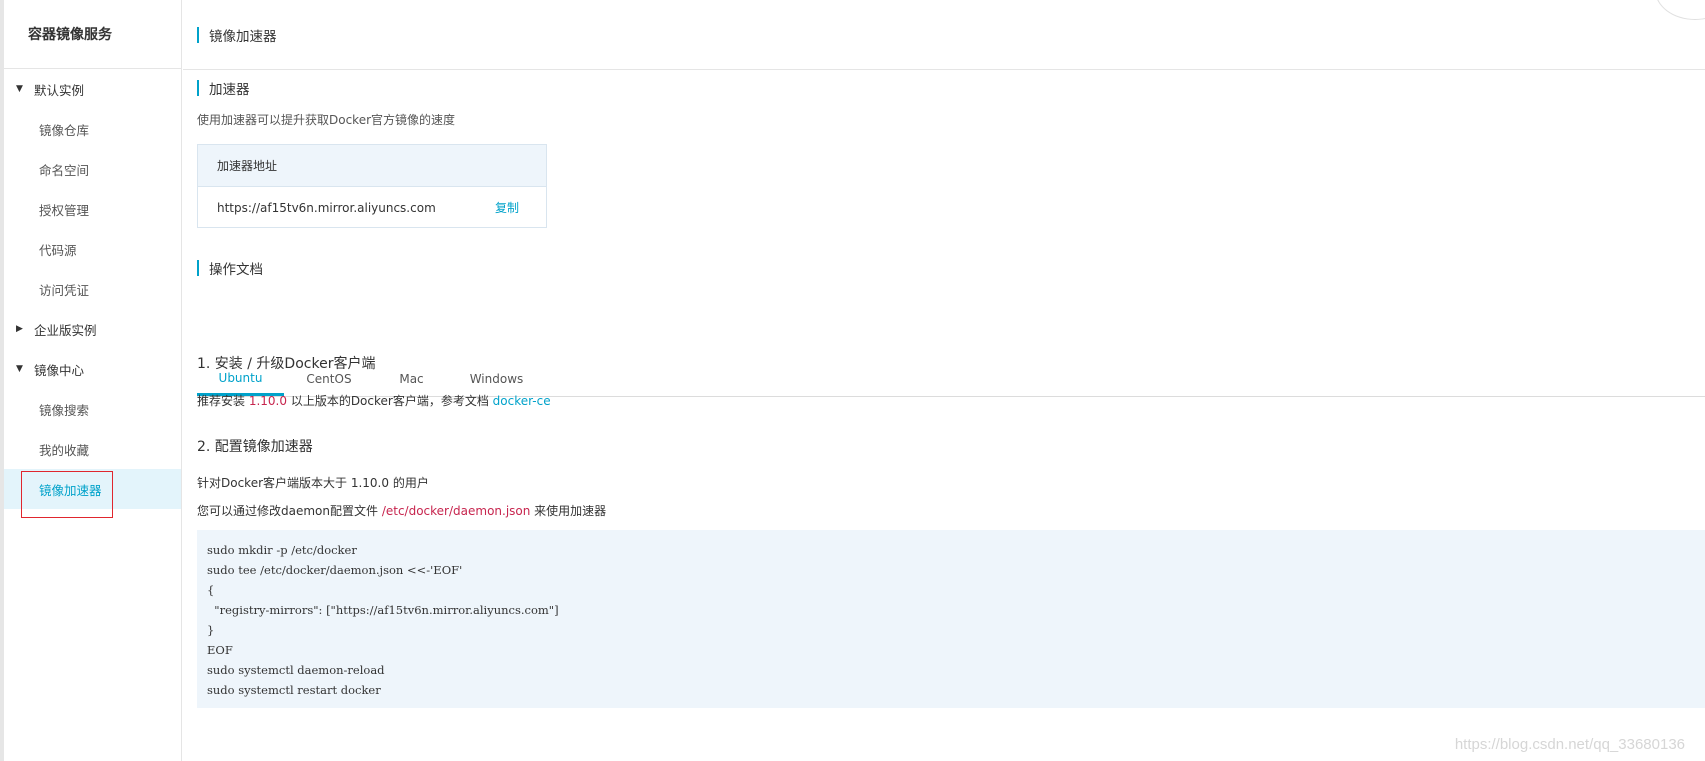  I want to click on sidebar-title: 容器镜像服务, so click(92, 34).